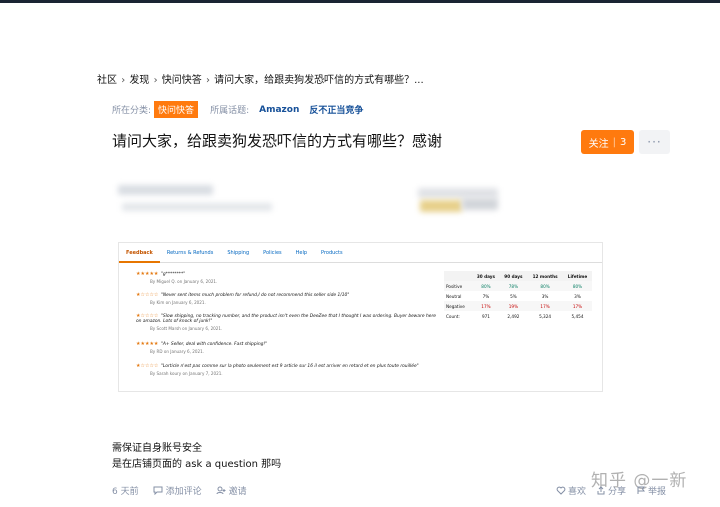 The height and width of the screenshot is (507, 720). I want to click on feedback-author: By Scott Marsh on January 6, 2021., so click(186, 328).